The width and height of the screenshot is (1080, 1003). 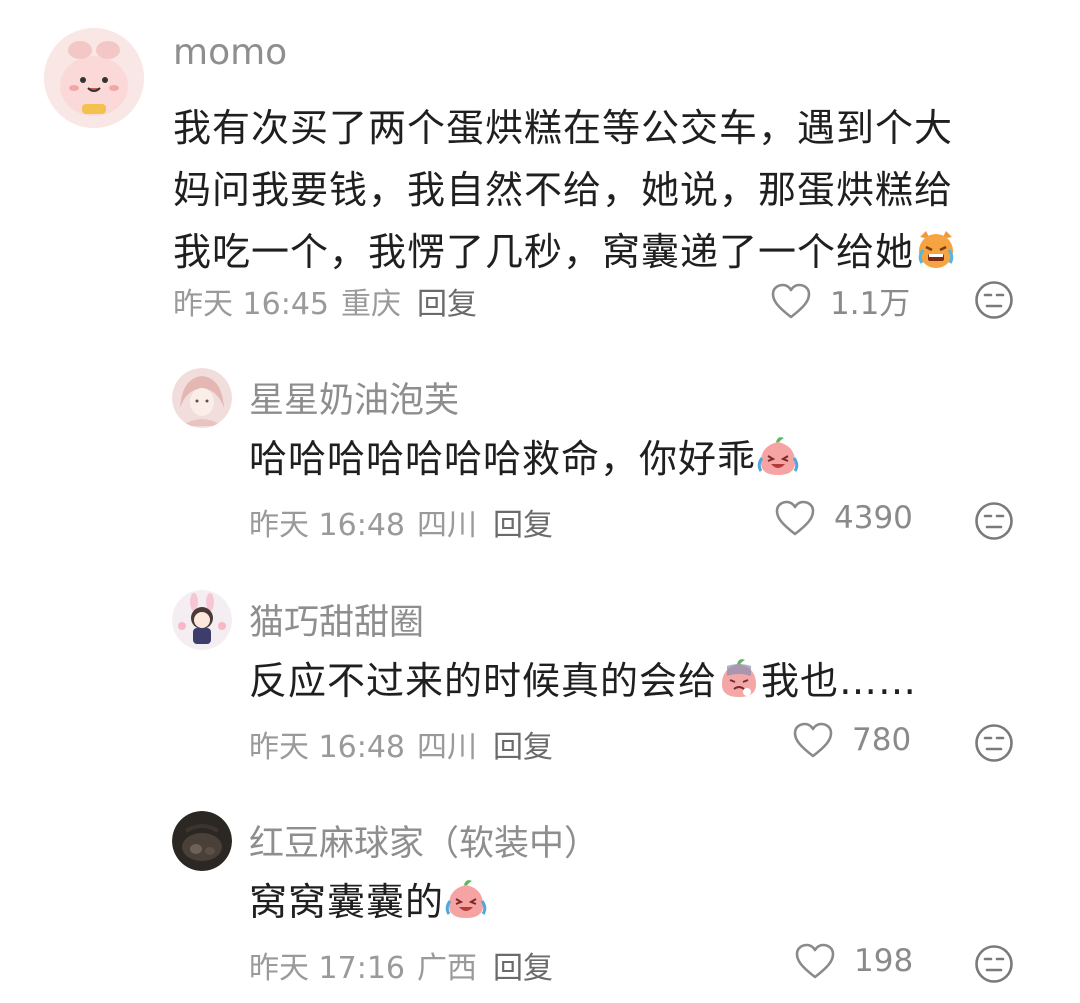 What do you see at coordinates (424, 840) in the screenshot?
I see `username: 红豆麻球家（软装中）` at bounding box center [424, 840].